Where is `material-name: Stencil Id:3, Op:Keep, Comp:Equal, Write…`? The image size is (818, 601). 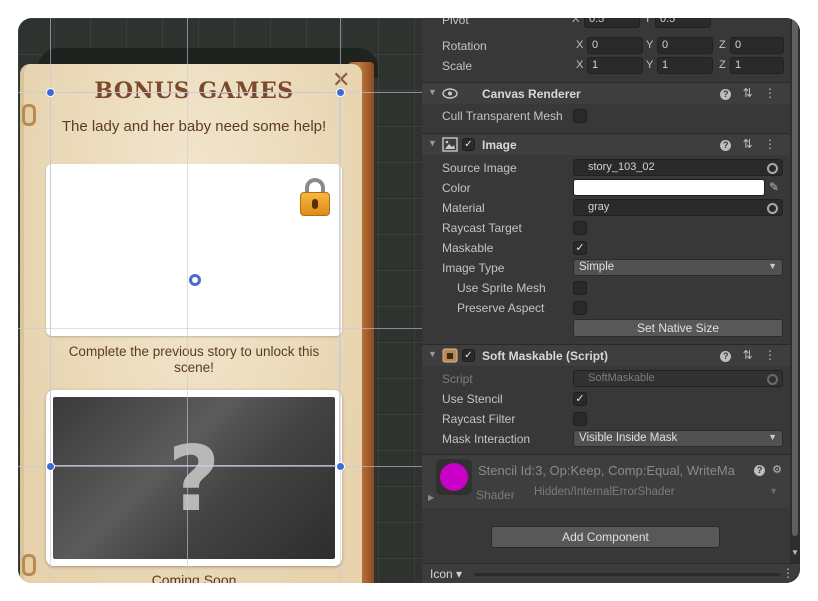 material-name: Stencil Id:3, Op:Keep, Comp:Equal, Write… is located at coordinates (606, 470).